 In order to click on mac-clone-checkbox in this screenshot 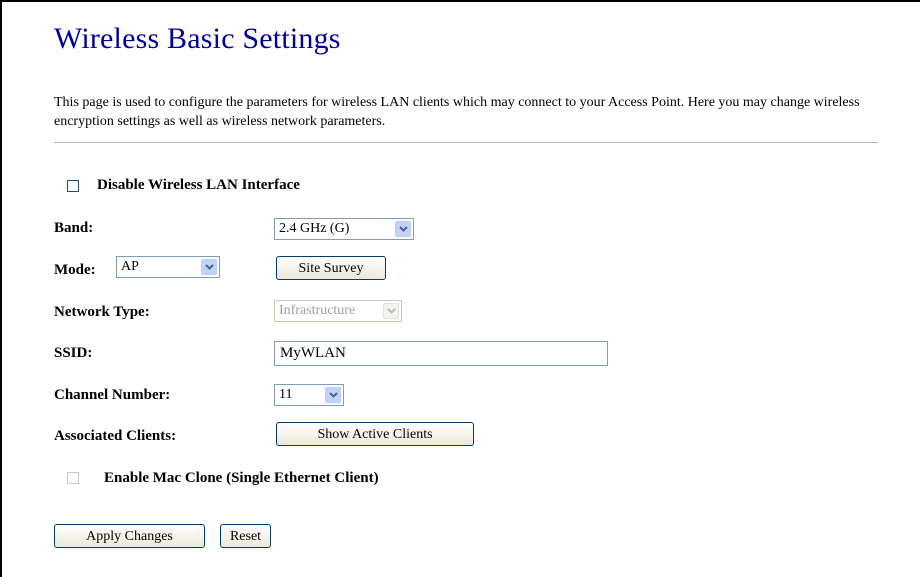, I will do `click(73, 478)`.